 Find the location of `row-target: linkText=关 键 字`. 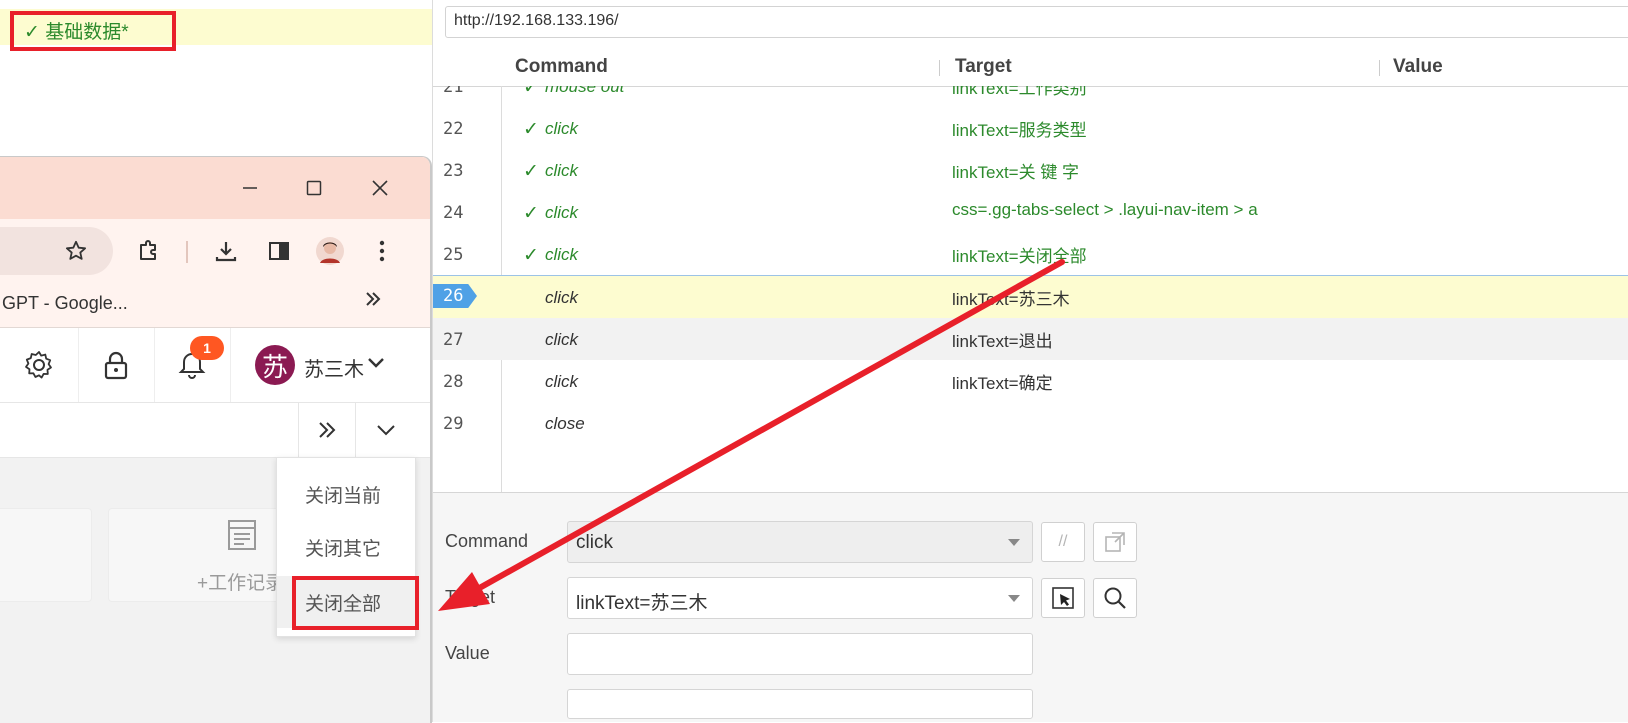

row-target: linkText=关 键 字 is located at coordinates (1016, 172).